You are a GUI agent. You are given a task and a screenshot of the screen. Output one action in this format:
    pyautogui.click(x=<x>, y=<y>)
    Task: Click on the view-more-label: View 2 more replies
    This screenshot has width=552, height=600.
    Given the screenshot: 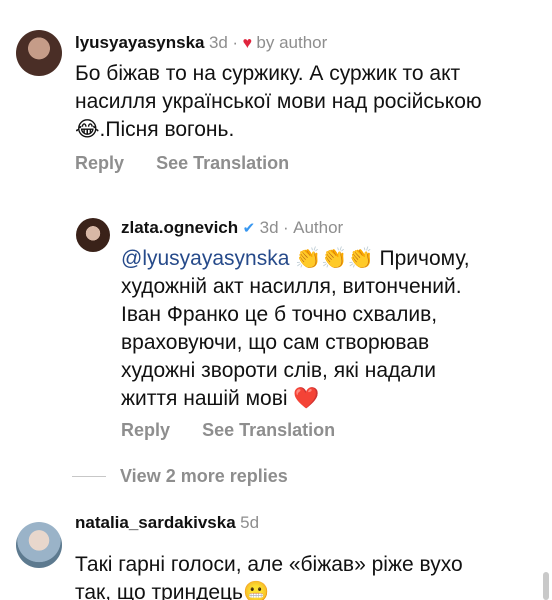 What is the action you would take?
    pyautogui.click(x=204, y=476)
    